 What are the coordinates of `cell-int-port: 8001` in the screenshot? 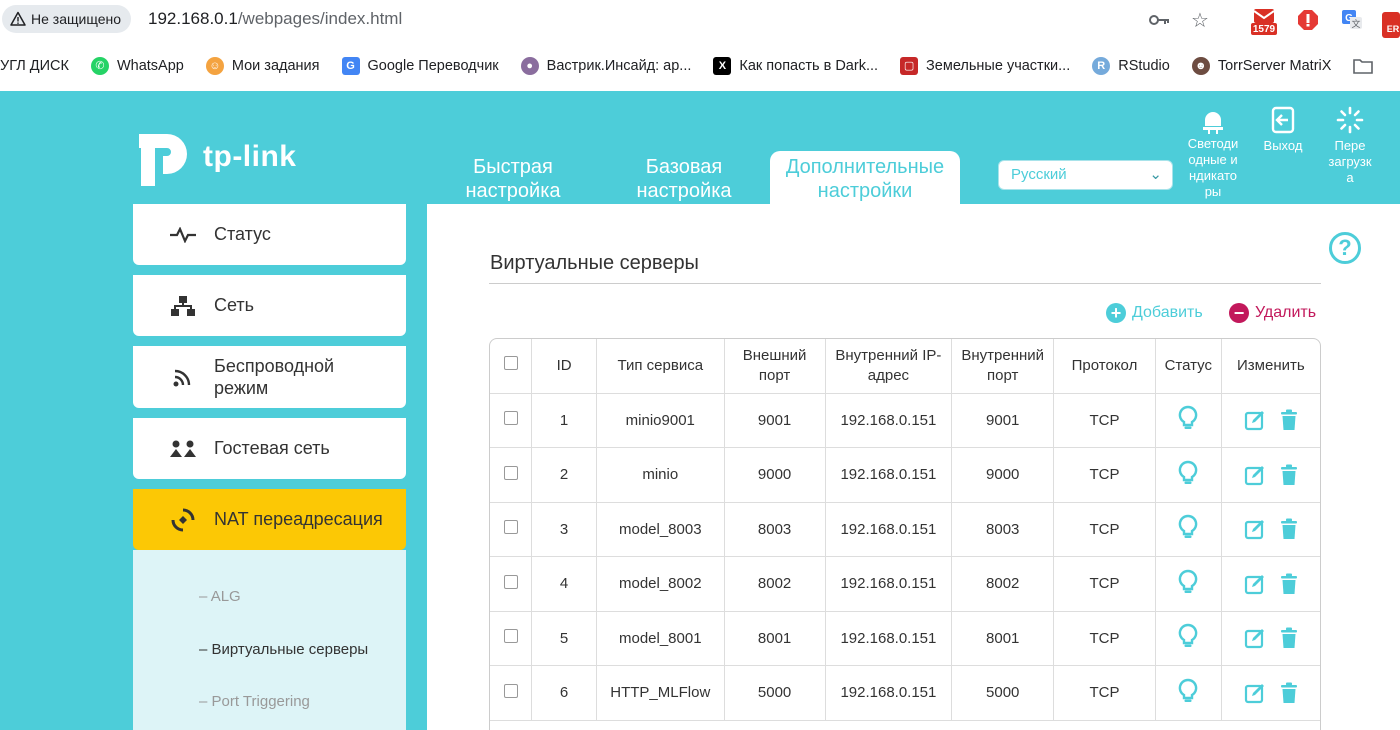 It's located at (1003, 638).